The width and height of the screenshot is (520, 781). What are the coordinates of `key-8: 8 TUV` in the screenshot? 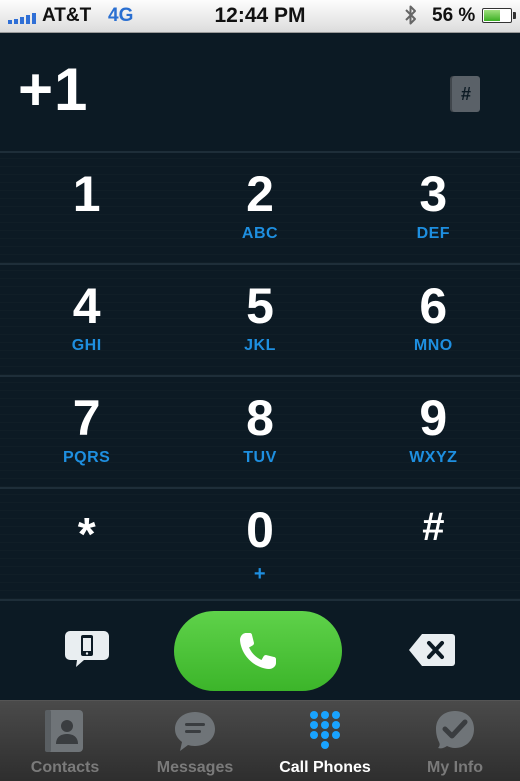 It's located at (260, 432).